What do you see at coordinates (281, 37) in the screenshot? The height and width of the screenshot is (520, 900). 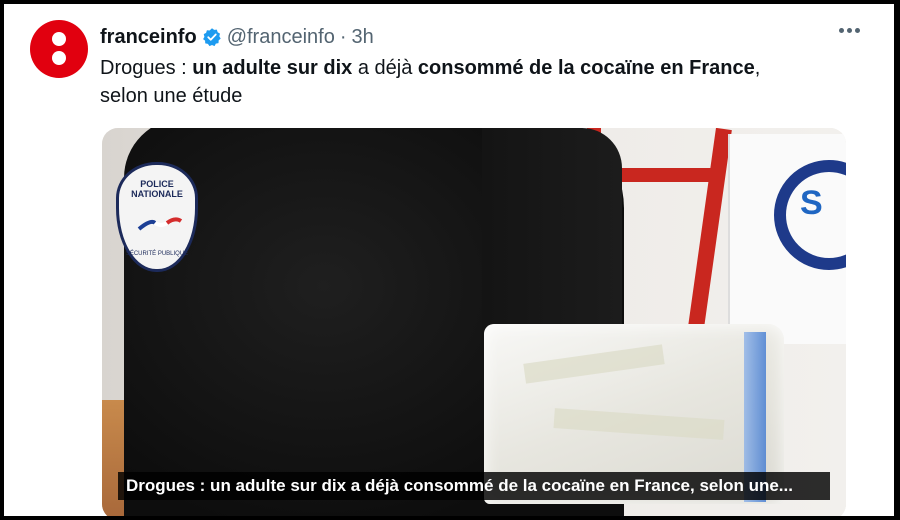 I see `handle: @franceinfo` at bounding box center [281, 37].